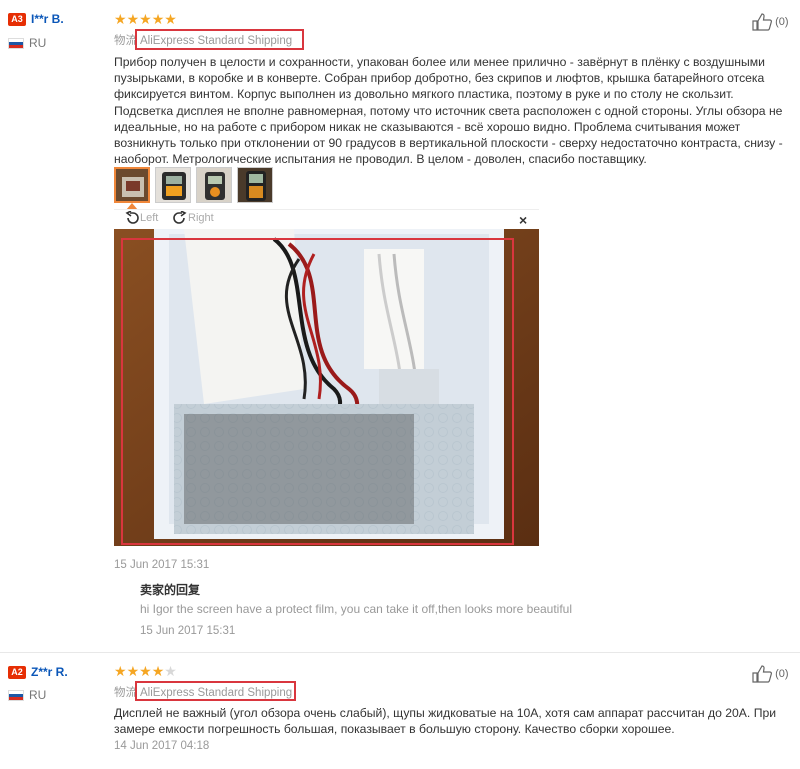 This screenshot has height=769, width=800. Describe the element at coordinates (162, 746) in the screenshot. I see `review-date: 14 Jun 2017 04:18` at that location.